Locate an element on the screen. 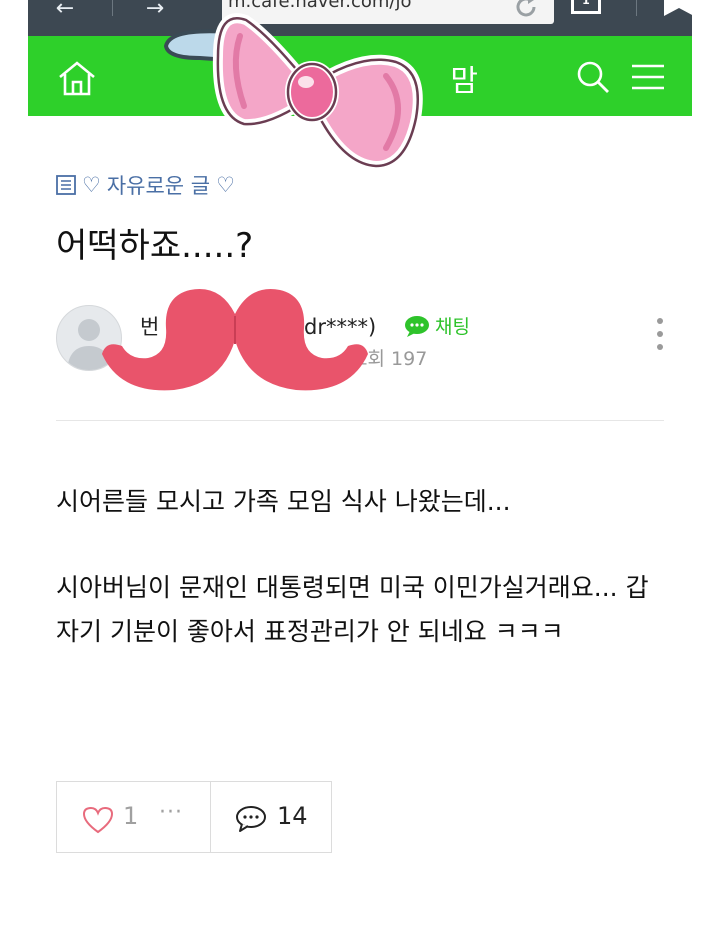  post-title: 어떡하죠.....? is located at coordinates (155, 246).